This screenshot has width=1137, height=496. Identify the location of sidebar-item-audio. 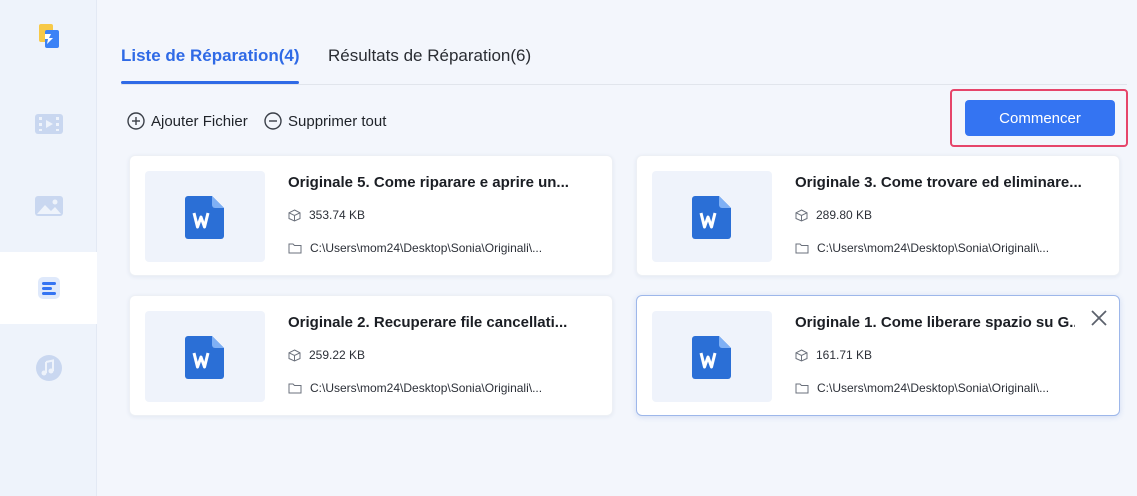
(48, 368).